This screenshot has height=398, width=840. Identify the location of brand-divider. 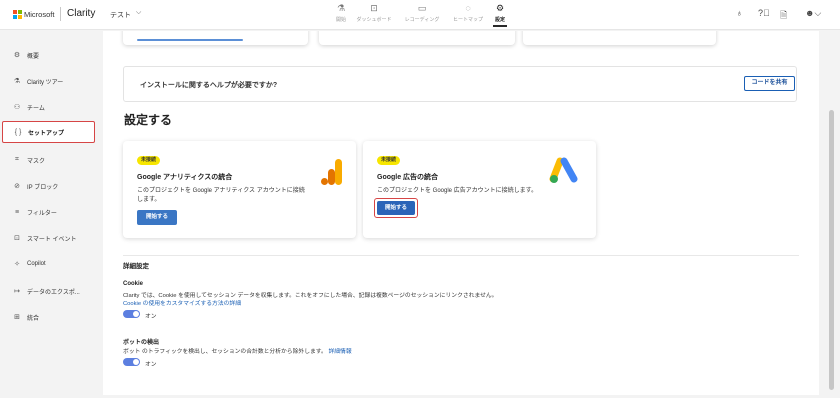
(60, 14).